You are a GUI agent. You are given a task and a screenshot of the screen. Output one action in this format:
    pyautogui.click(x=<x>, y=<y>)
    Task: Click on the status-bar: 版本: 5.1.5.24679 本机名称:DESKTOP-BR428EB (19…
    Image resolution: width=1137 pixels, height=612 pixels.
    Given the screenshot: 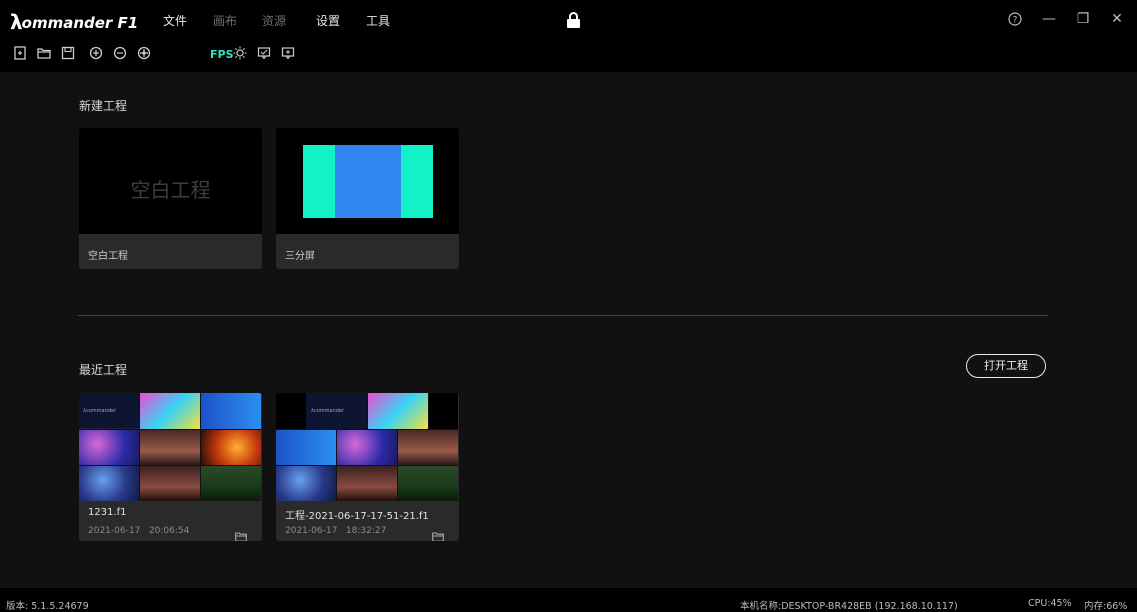 What is the action you would take?
    pyautogui.click(x=568, y=602)
    